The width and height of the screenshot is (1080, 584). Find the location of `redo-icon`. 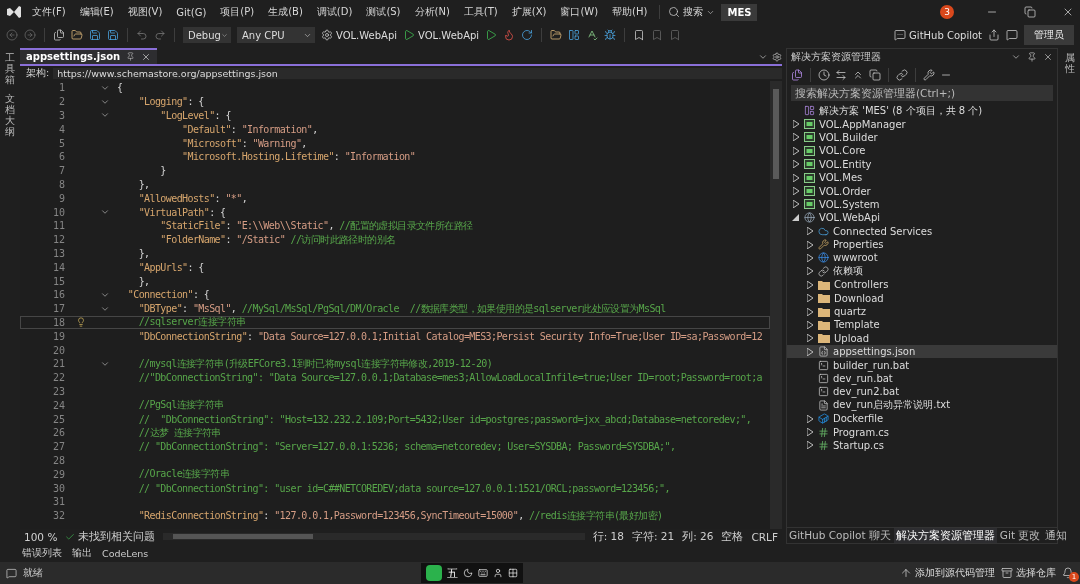

redo-icon is located at coordinates (160, 35).